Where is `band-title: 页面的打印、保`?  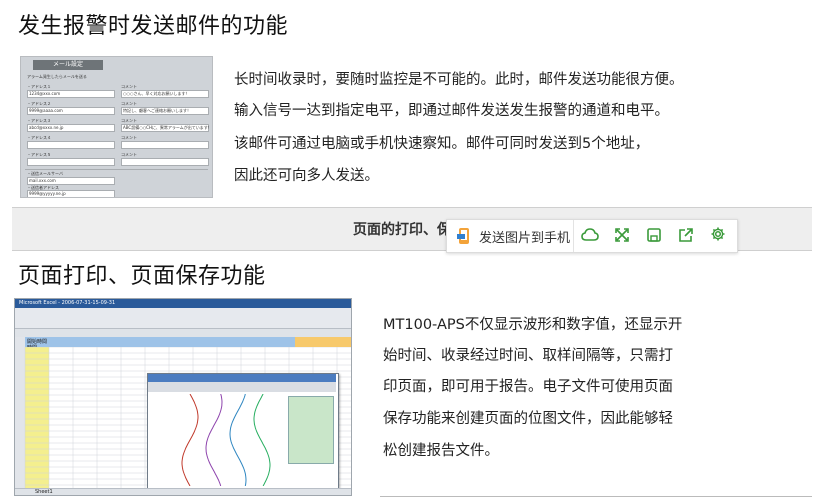 band-title: 页面的打印、保 is located at coordinates (402, 230).